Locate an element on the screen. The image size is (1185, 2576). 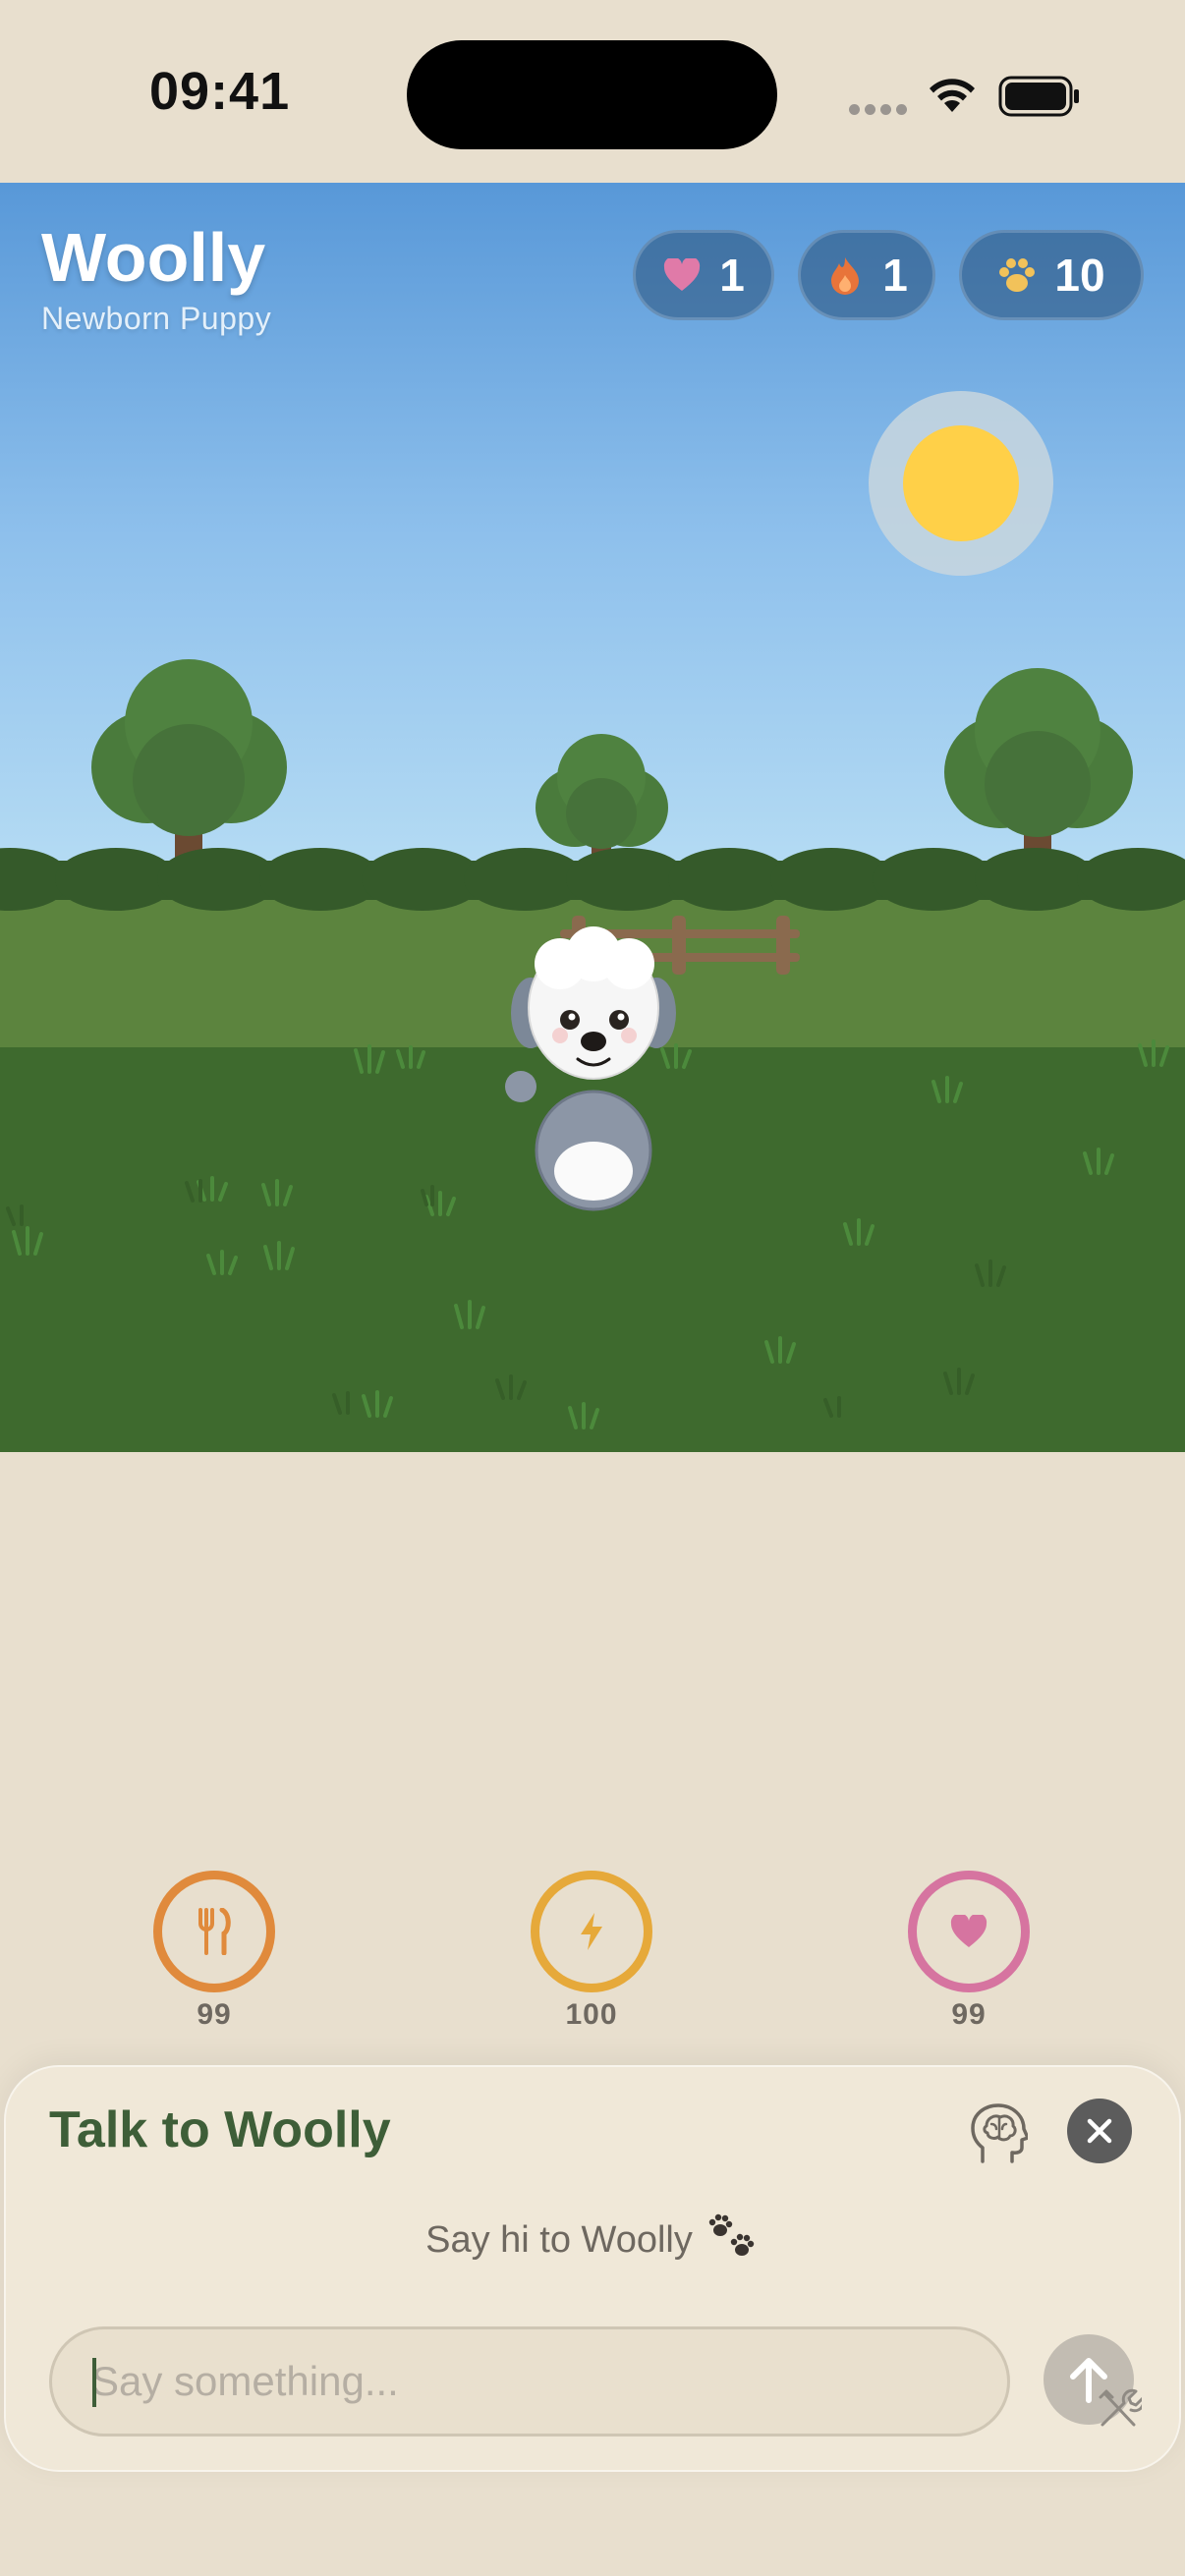
hedge is located at coordinates (592, 879).